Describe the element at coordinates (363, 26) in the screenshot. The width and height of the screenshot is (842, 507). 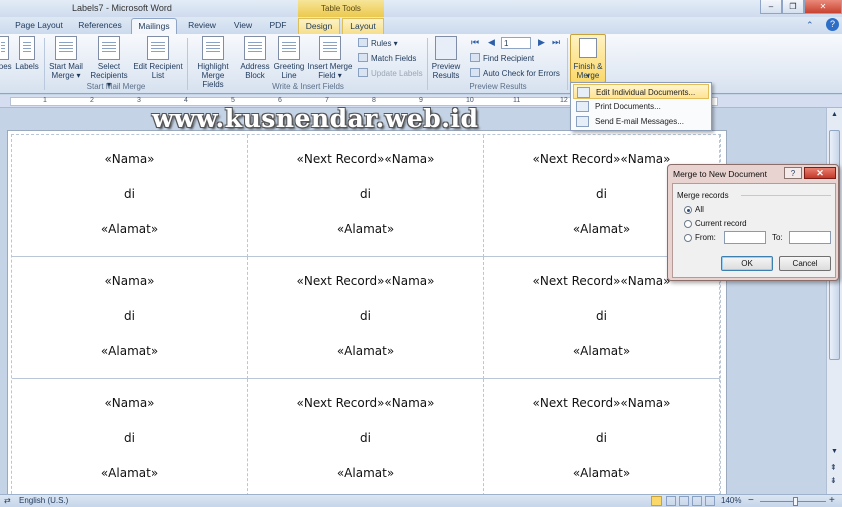
I see `tab-layout: Layout` at that location.